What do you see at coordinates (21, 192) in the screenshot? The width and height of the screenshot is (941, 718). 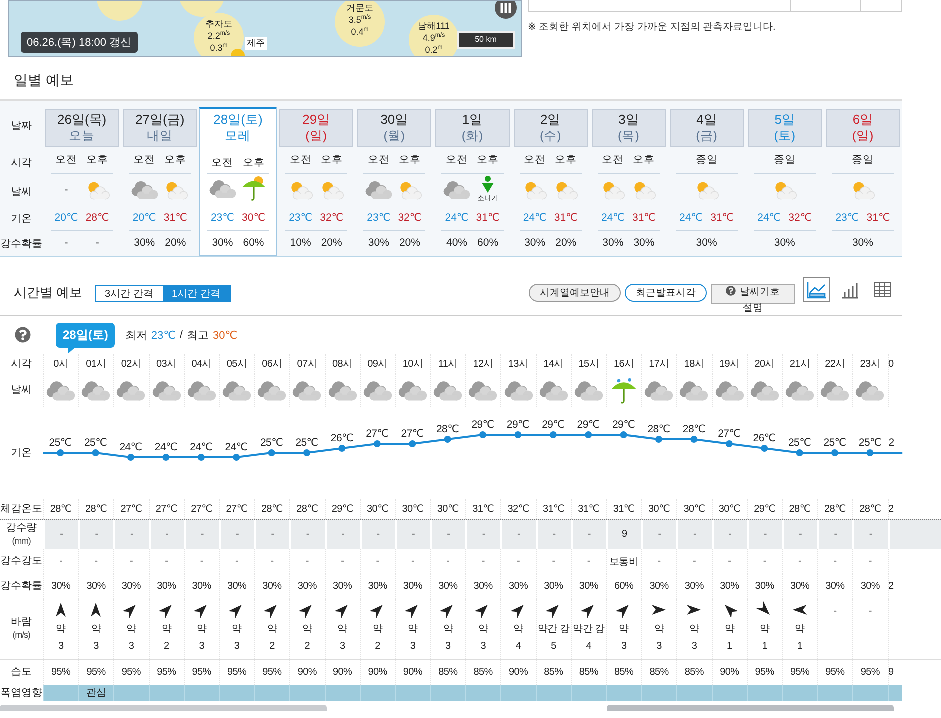 I see `row-label: 날씨` at bounding box center [21, 192].